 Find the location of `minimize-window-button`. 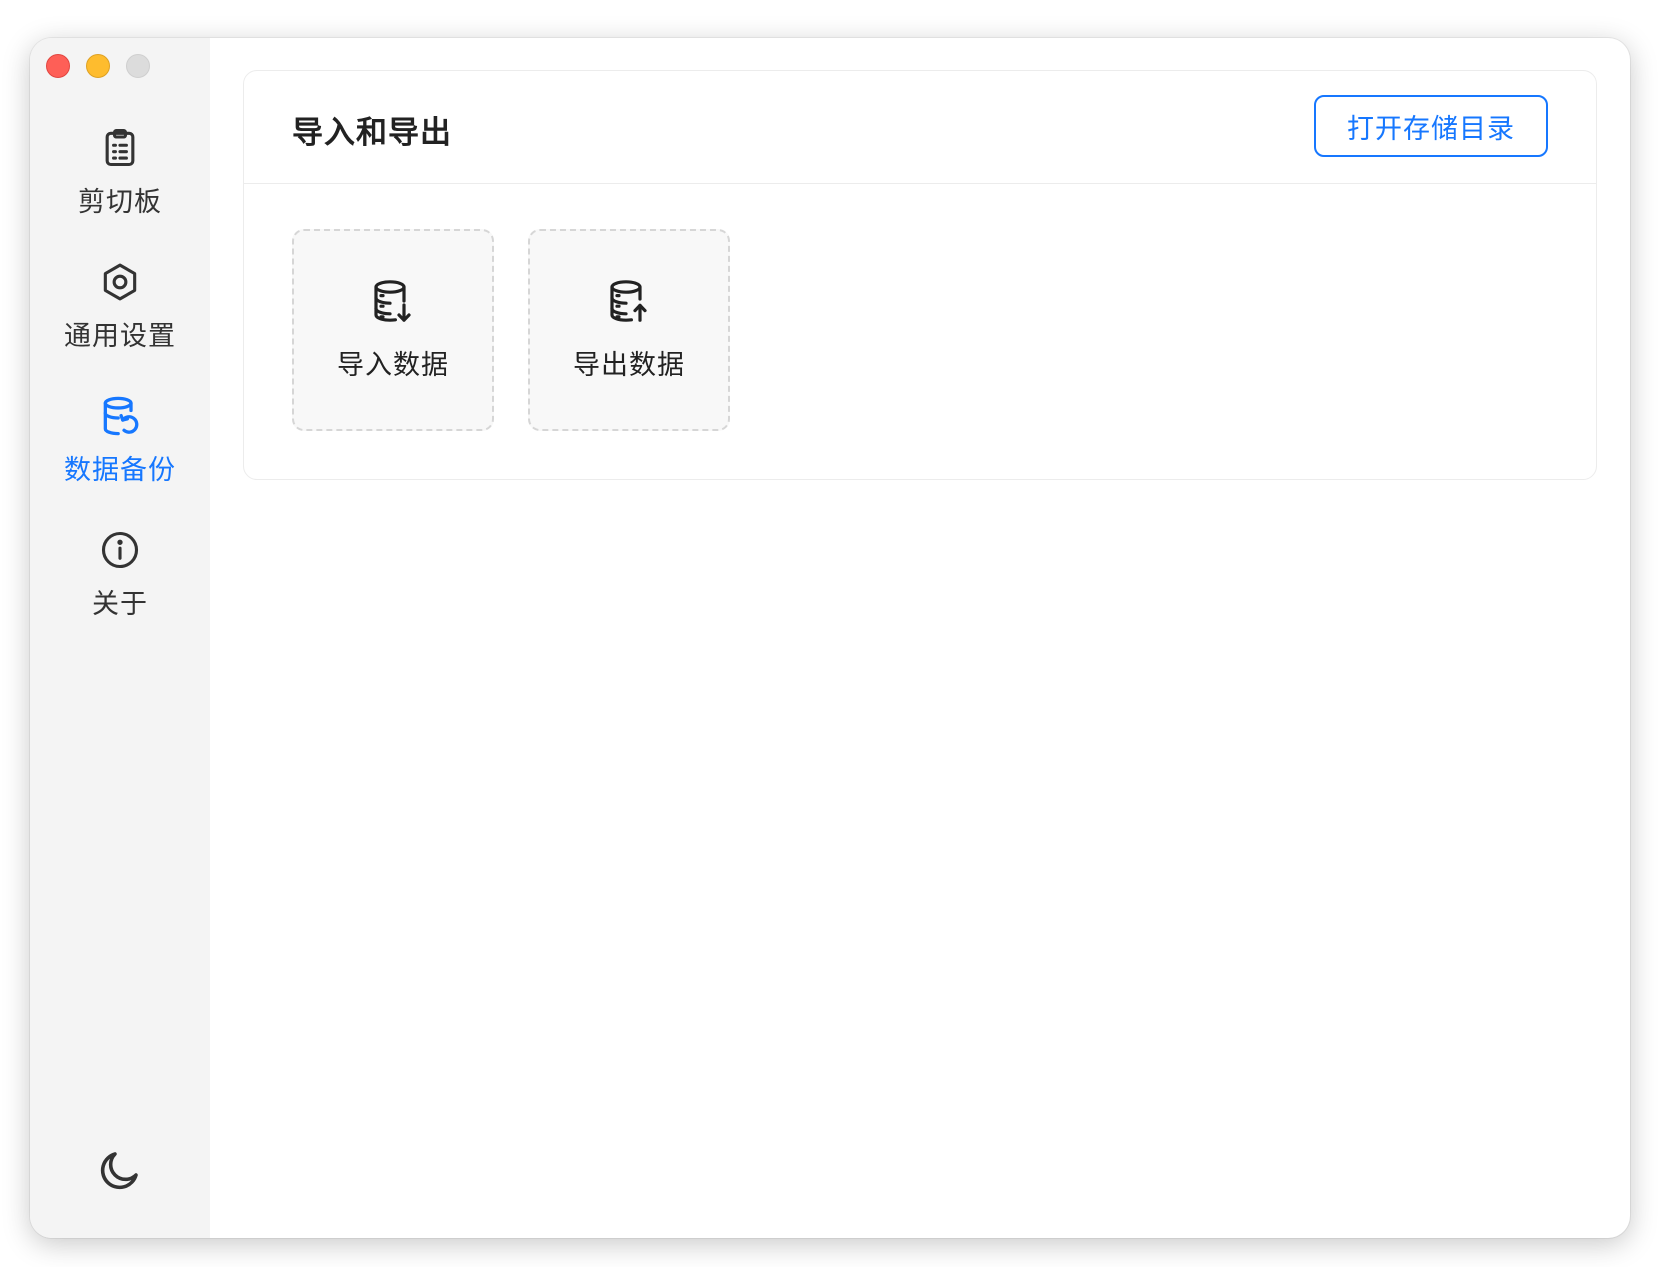

minimize-window-button is located at coordinates (98, 66).